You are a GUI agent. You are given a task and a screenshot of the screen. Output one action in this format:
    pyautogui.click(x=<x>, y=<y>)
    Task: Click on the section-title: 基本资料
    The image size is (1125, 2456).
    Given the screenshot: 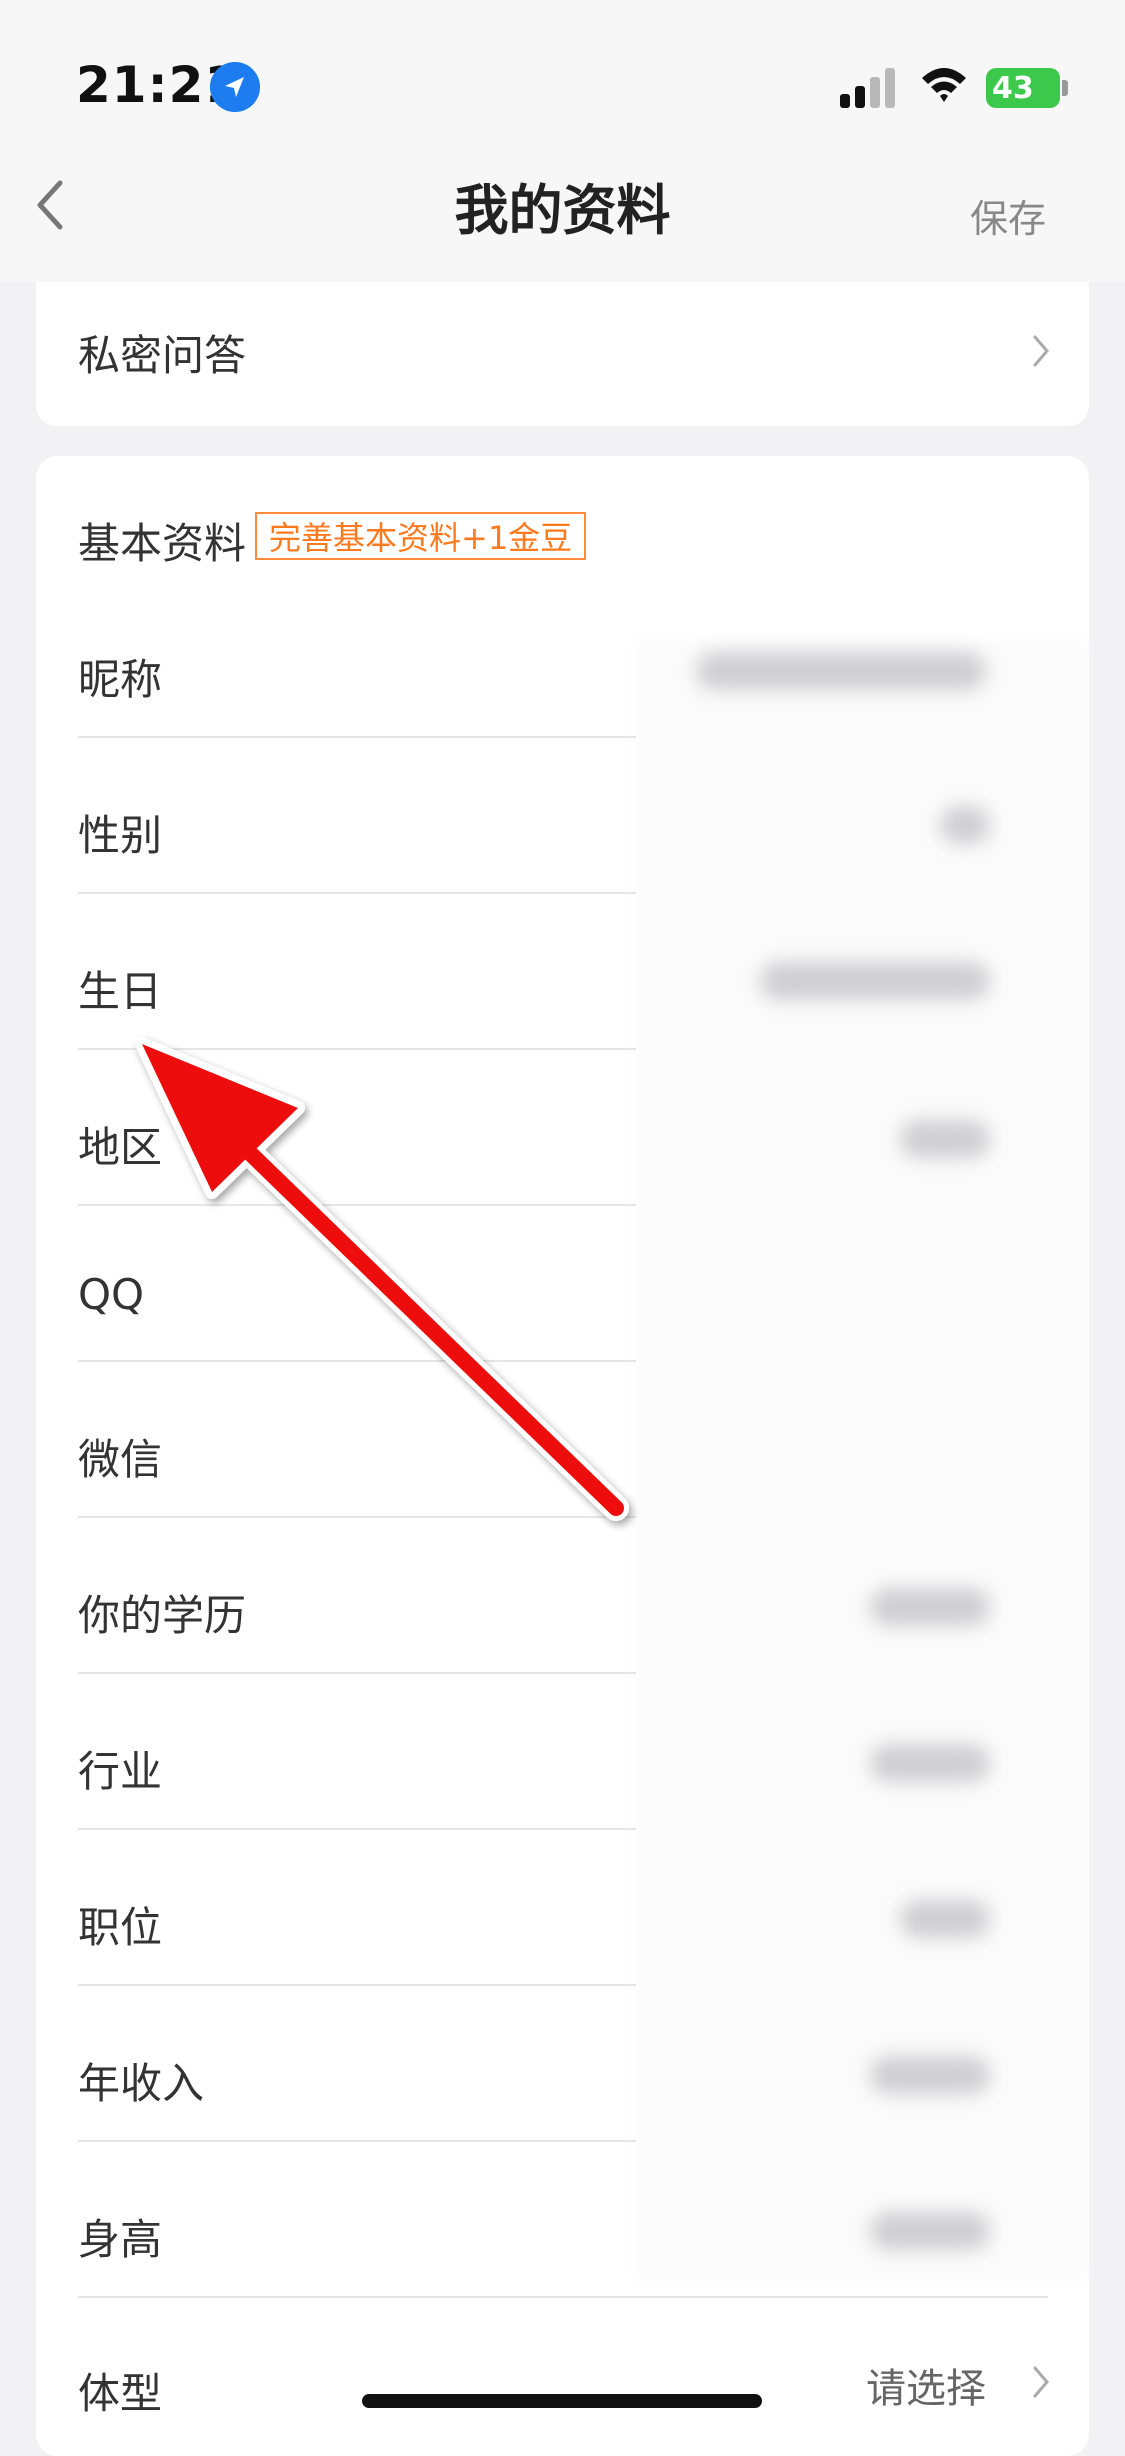 What is the action you would take?
    pyautogui.click(x=162, y=543)
    